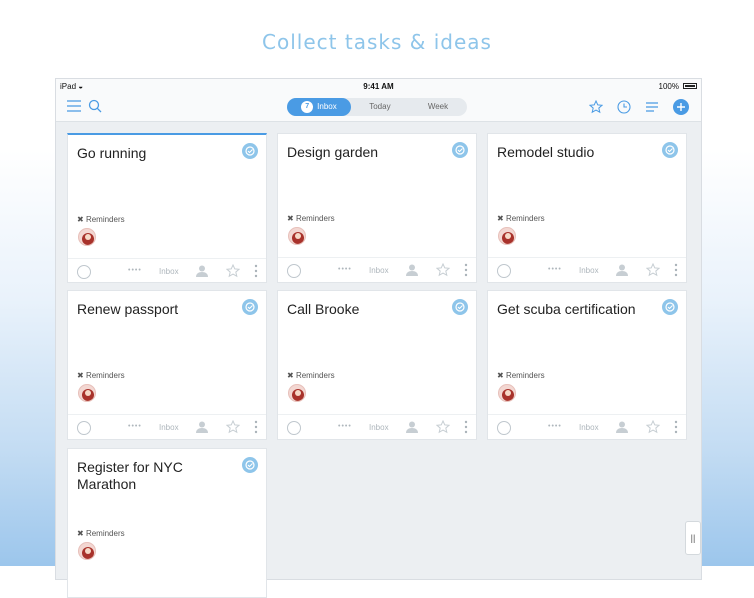  I want to click on tab-inbox: 7 Inbox, so click(319, 107).